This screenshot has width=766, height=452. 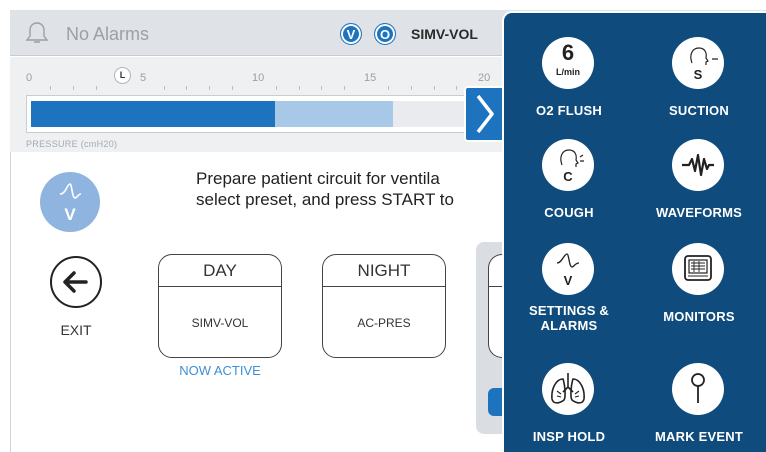 I want to click on tick-label: 15, so click(x=370, y=78).